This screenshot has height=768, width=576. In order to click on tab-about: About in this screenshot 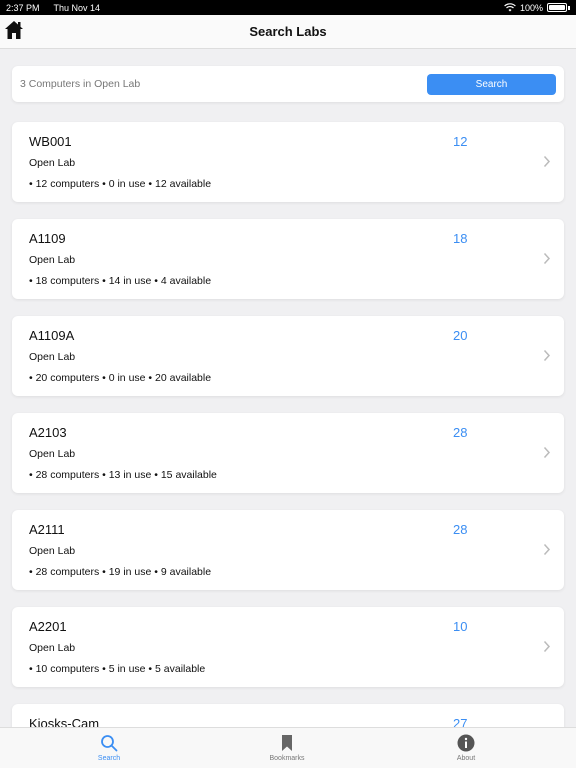, I will do `click(466, 748)`.